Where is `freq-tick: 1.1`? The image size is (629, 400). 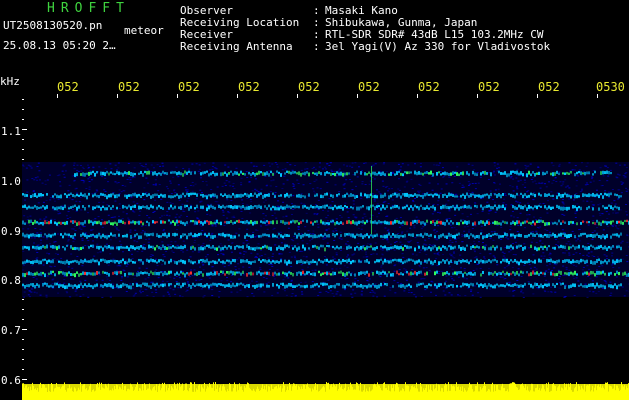
freq-tick: 1.1 is located at coordinates (11, 131).